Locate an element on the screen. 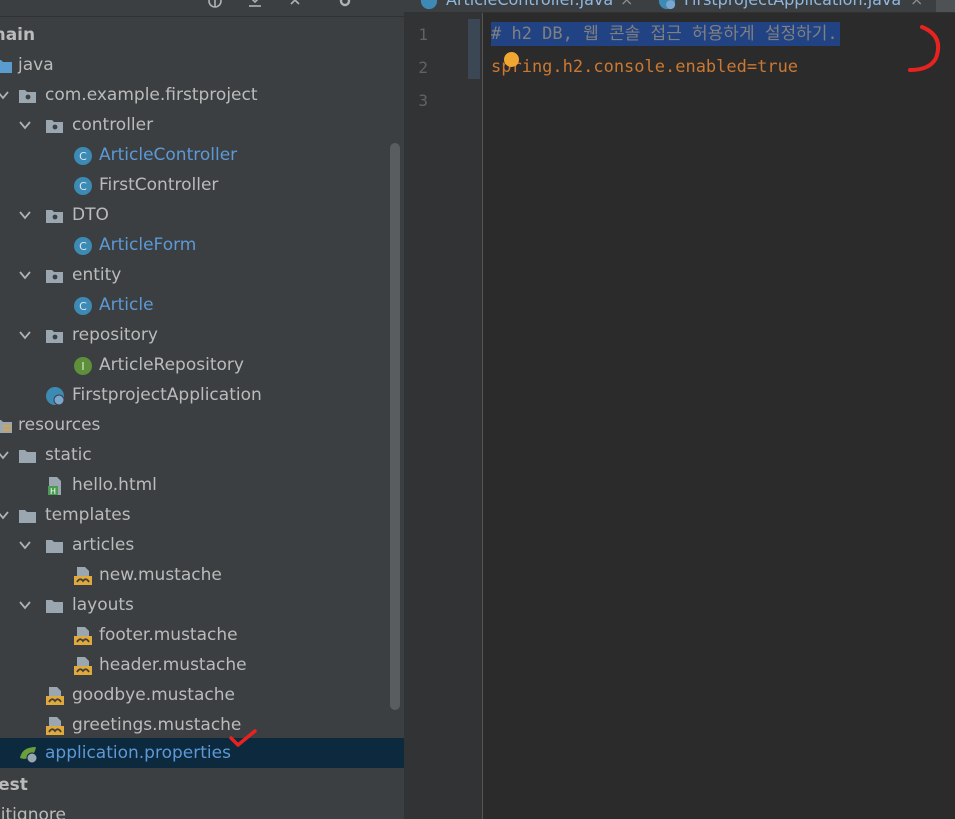 The width and height of the screenshot is (955, 819). tree-label: application.properties is located at coordinates (138, 753).